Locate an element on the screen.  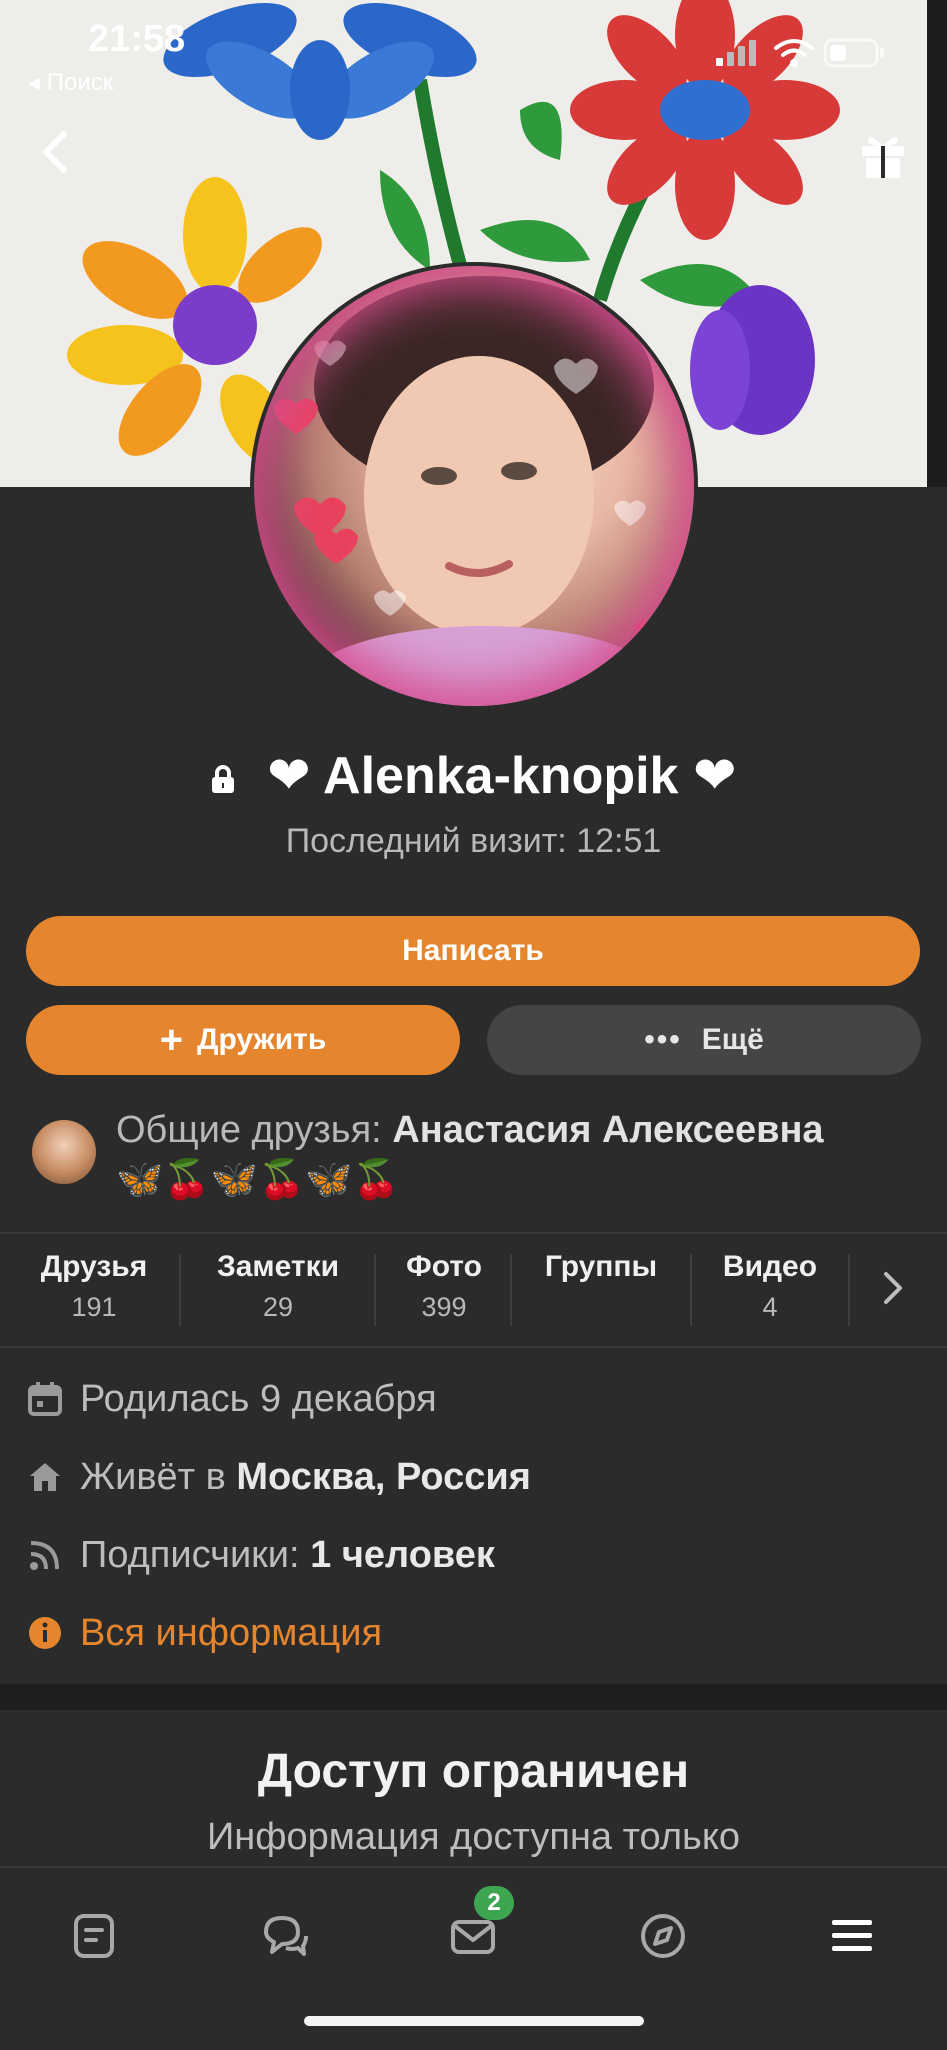
divider is located at coordinates (473, 1347).